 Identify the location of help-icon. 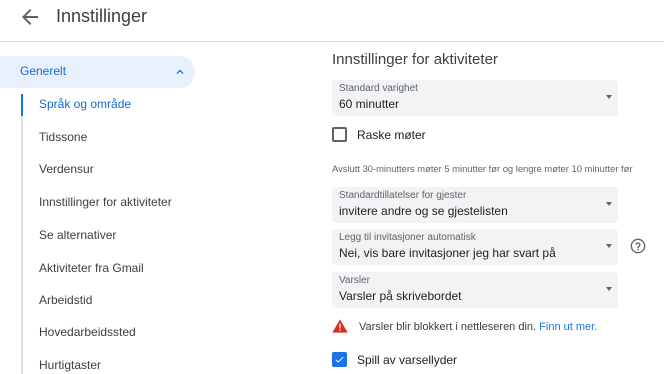
(638, 246).